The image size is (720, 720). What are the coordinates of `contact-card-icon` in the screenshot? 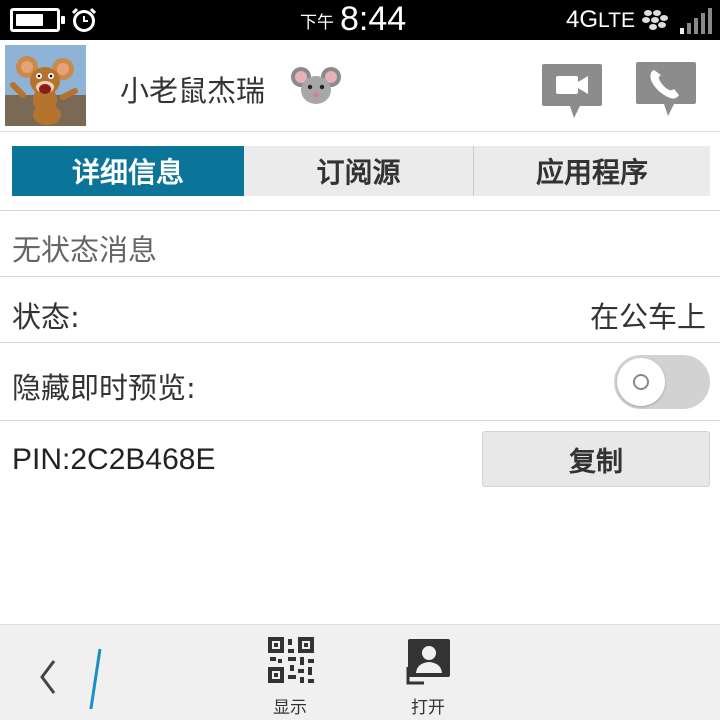 It's located at (428, 662).